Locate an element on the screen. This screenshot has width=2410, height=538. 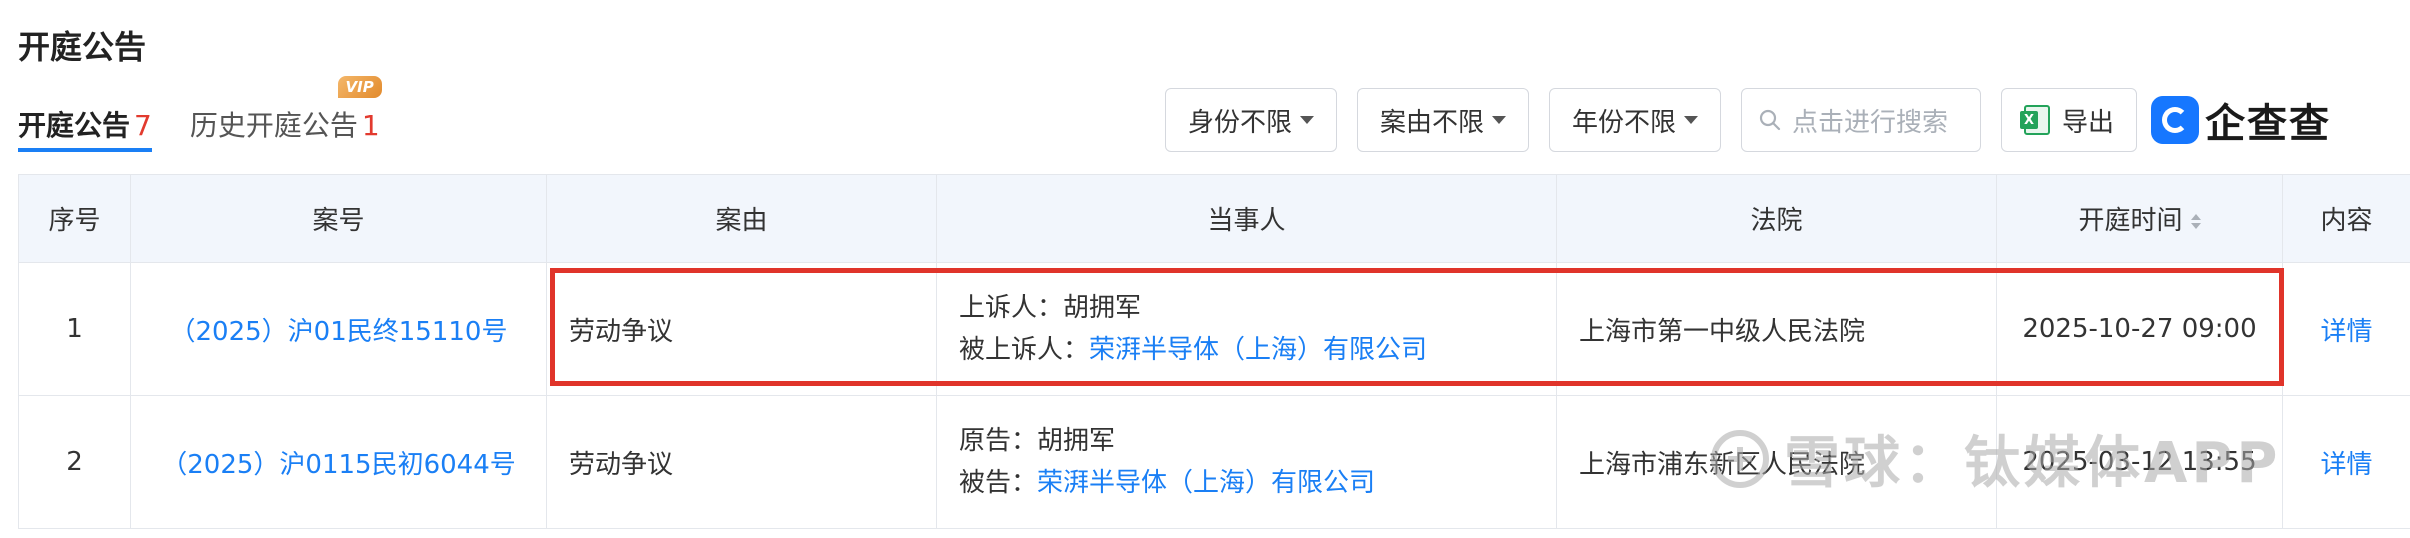
header-hearing-time-label: 开庭时间 is located at coordinates (2130, 221).